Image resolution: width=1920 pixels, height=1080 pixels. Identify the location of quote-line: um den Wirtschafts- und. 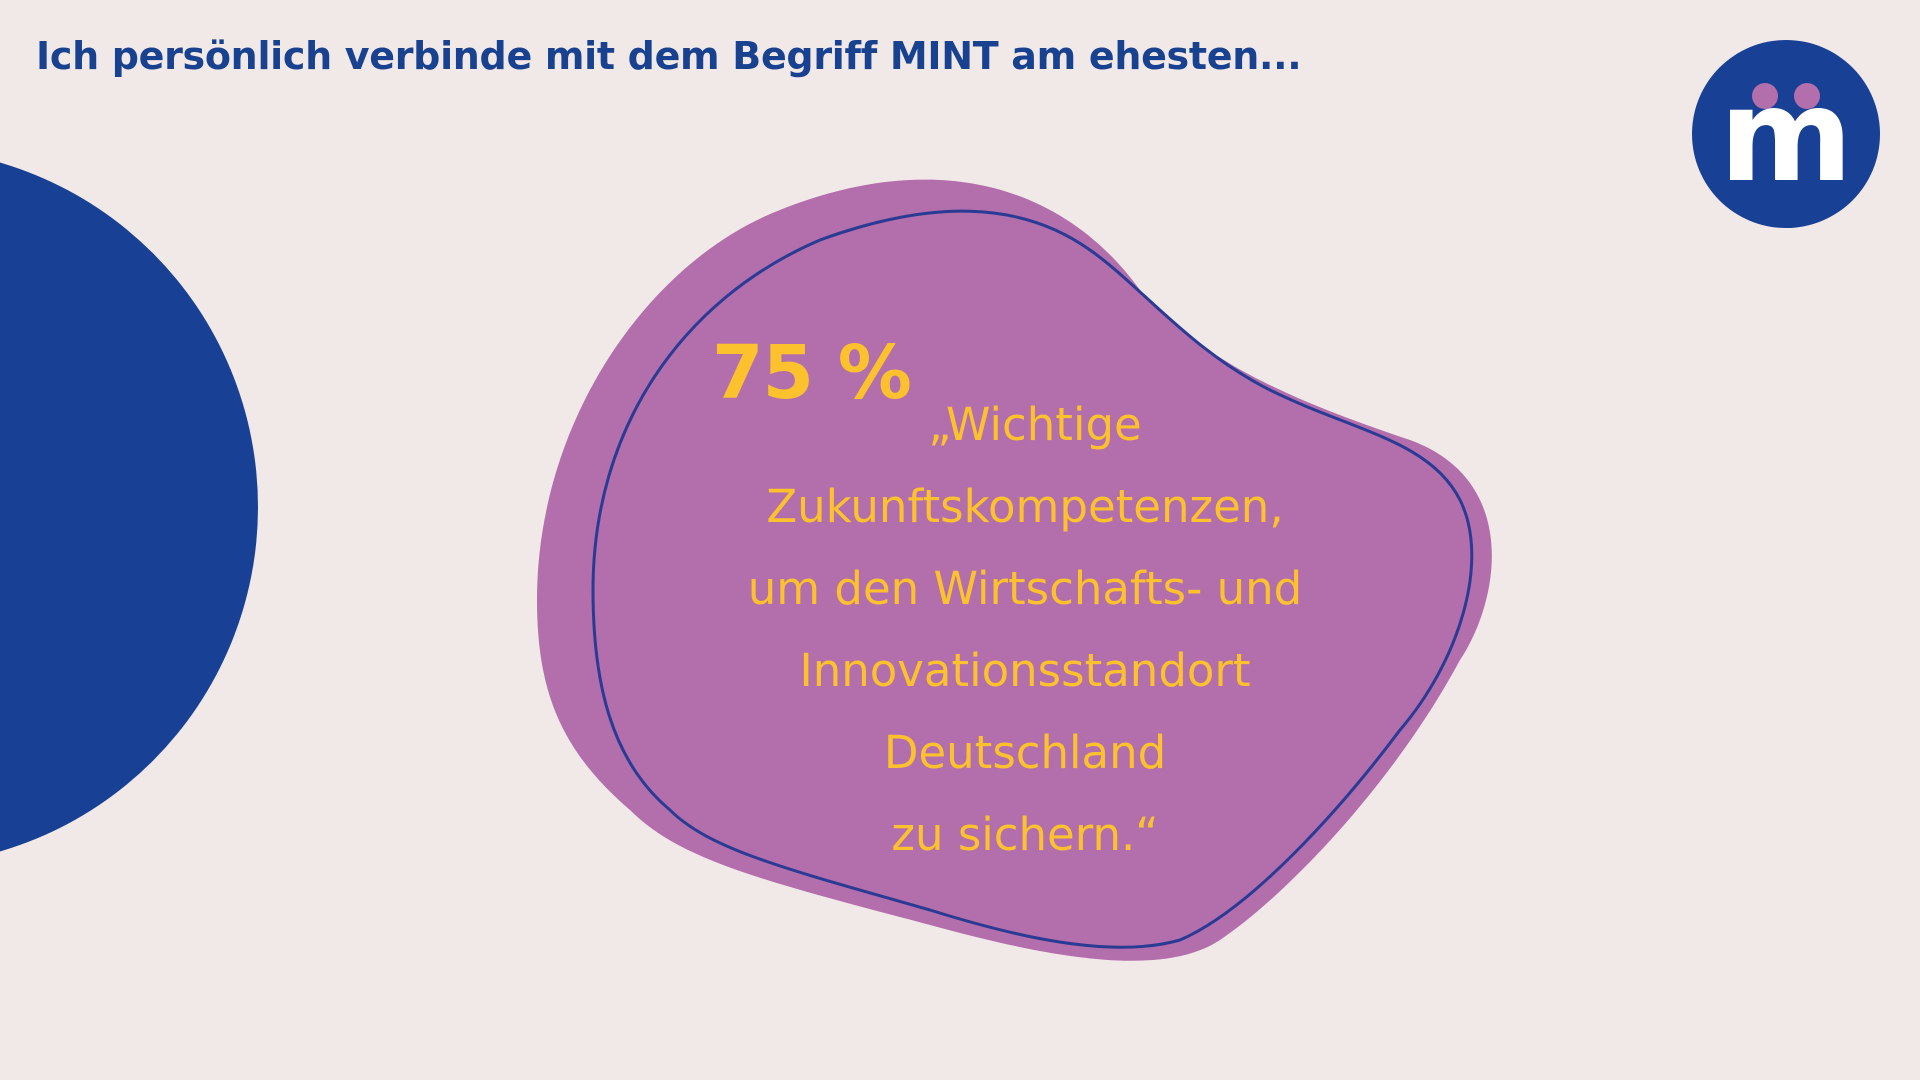
(1025, 588).